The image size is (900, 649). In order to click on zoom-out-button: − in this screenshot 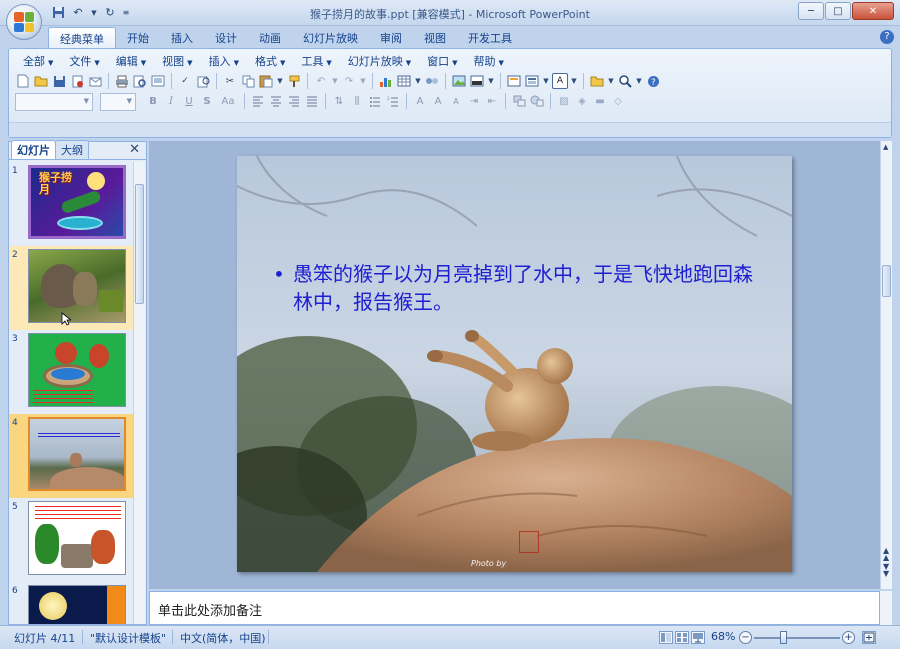, I will do `click(745, 637)`.